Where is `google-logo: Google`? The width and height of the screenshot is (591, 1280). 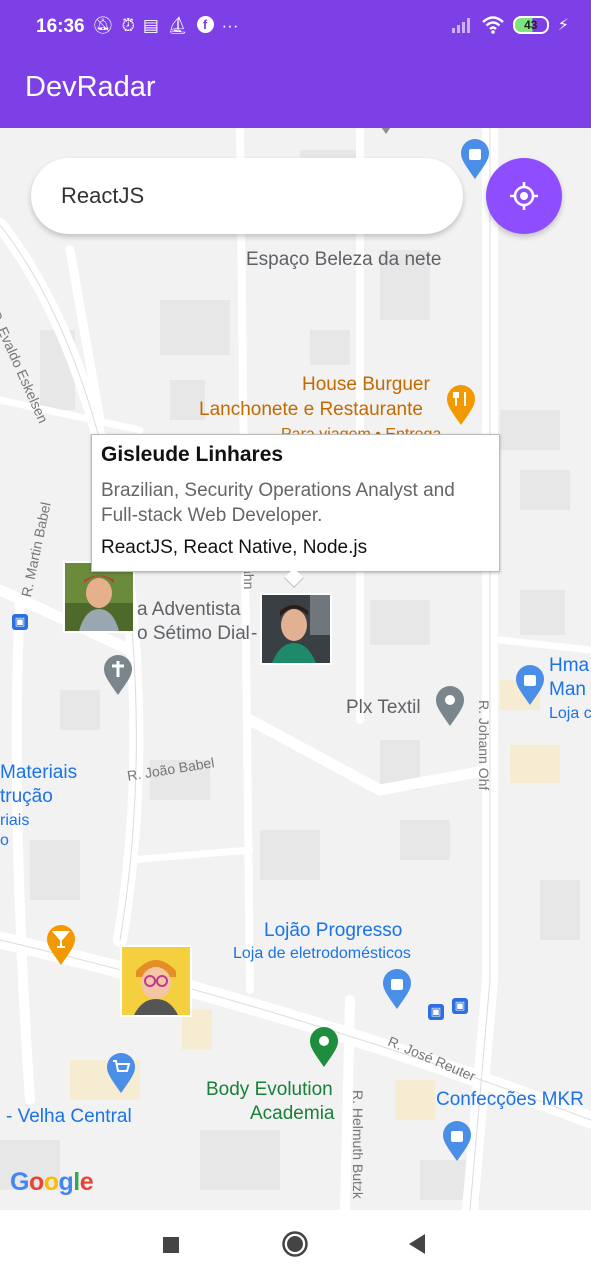
google-logo: Google is located at coordinates (52, 1182).